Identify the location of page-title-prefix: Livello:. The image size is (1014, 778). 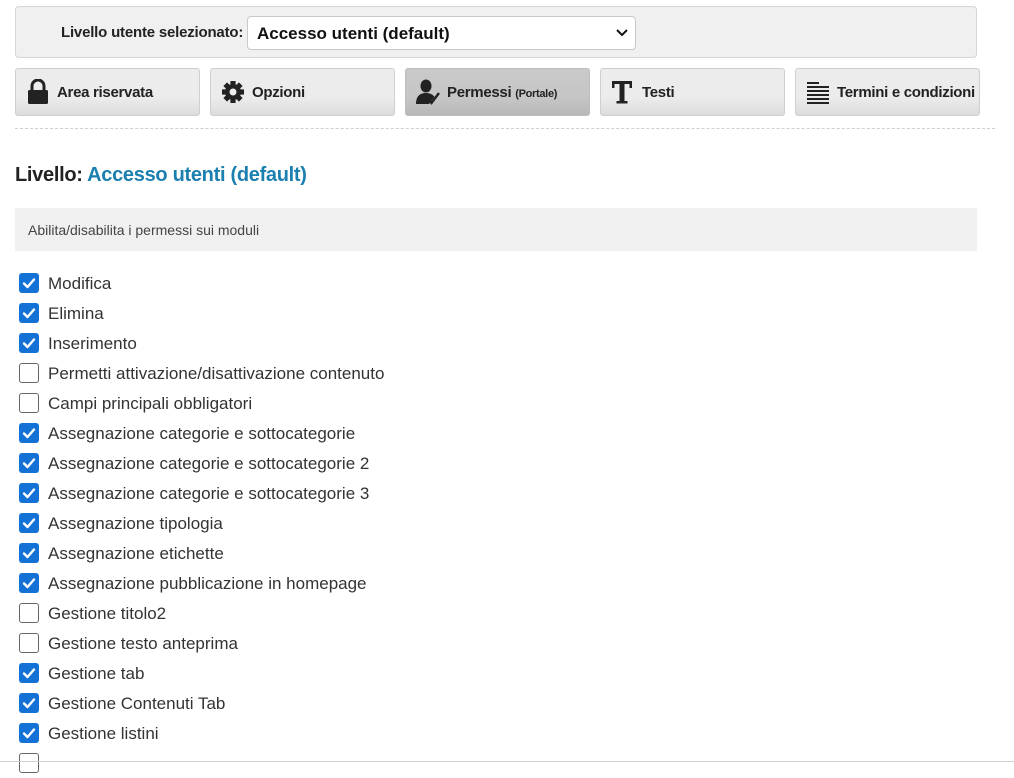
(49, 175).